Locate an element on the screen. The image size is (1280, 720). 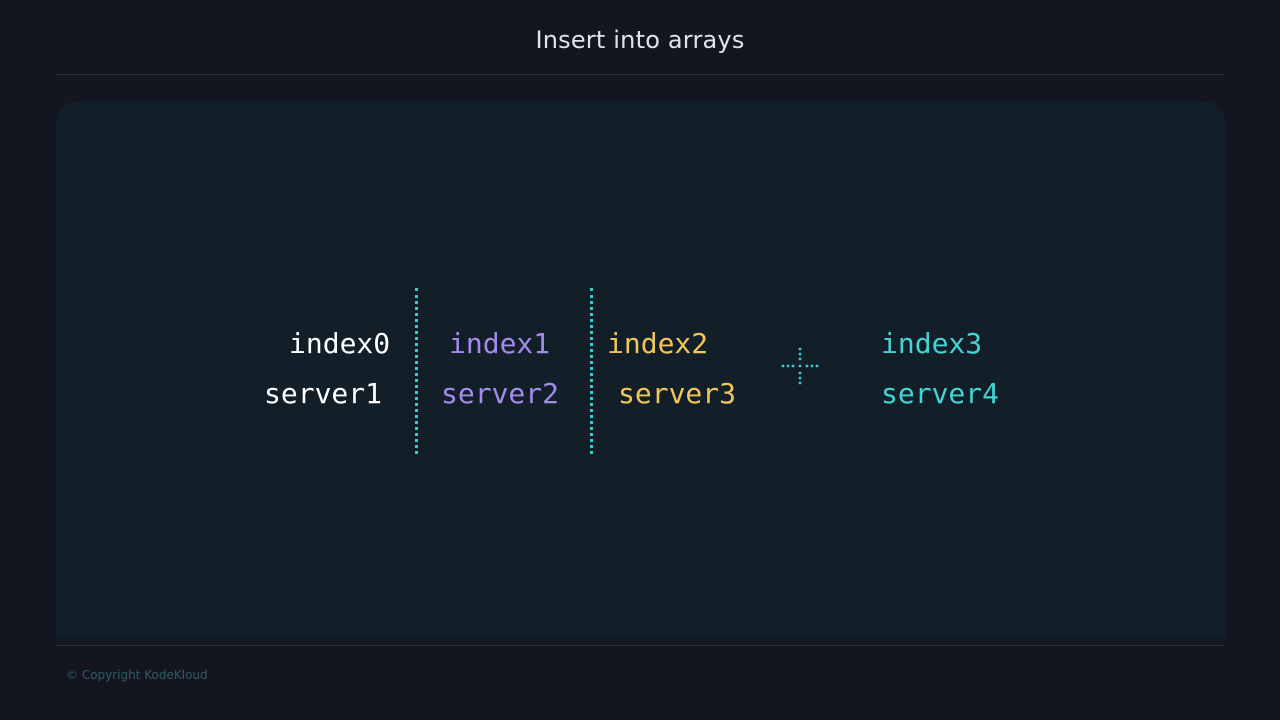
copyright-text: © Copyright KodeKloud is located at coordinates (137, 675).